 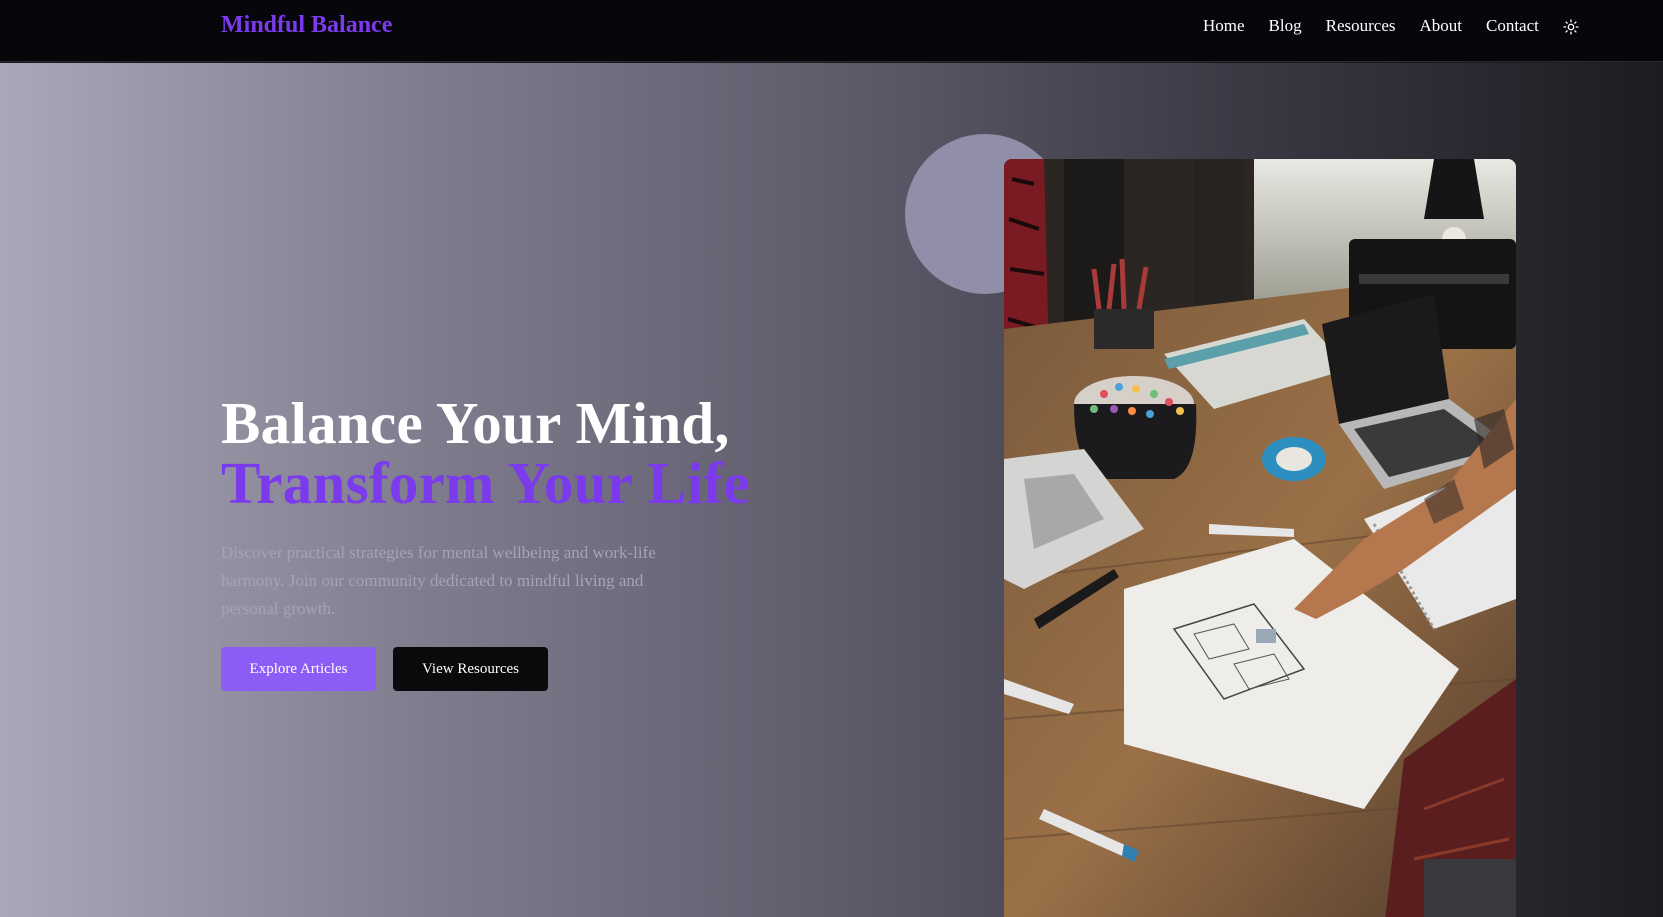 I want to click on nav-resources-link: Resources, so click(x=1361, y=26).